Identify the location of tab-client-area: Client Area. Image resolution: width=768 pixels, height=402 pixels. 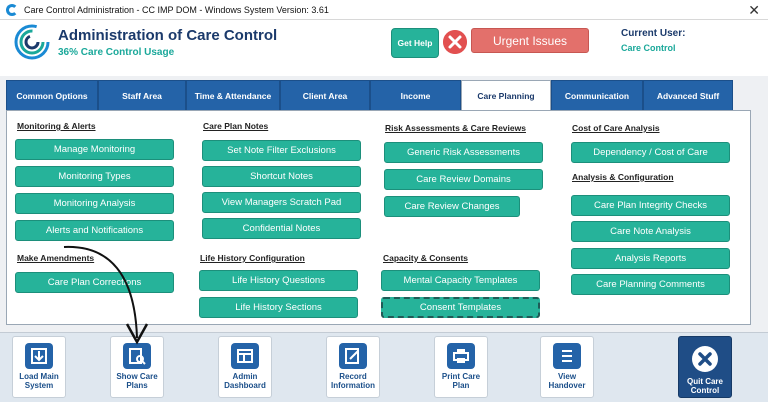
(325, 95).